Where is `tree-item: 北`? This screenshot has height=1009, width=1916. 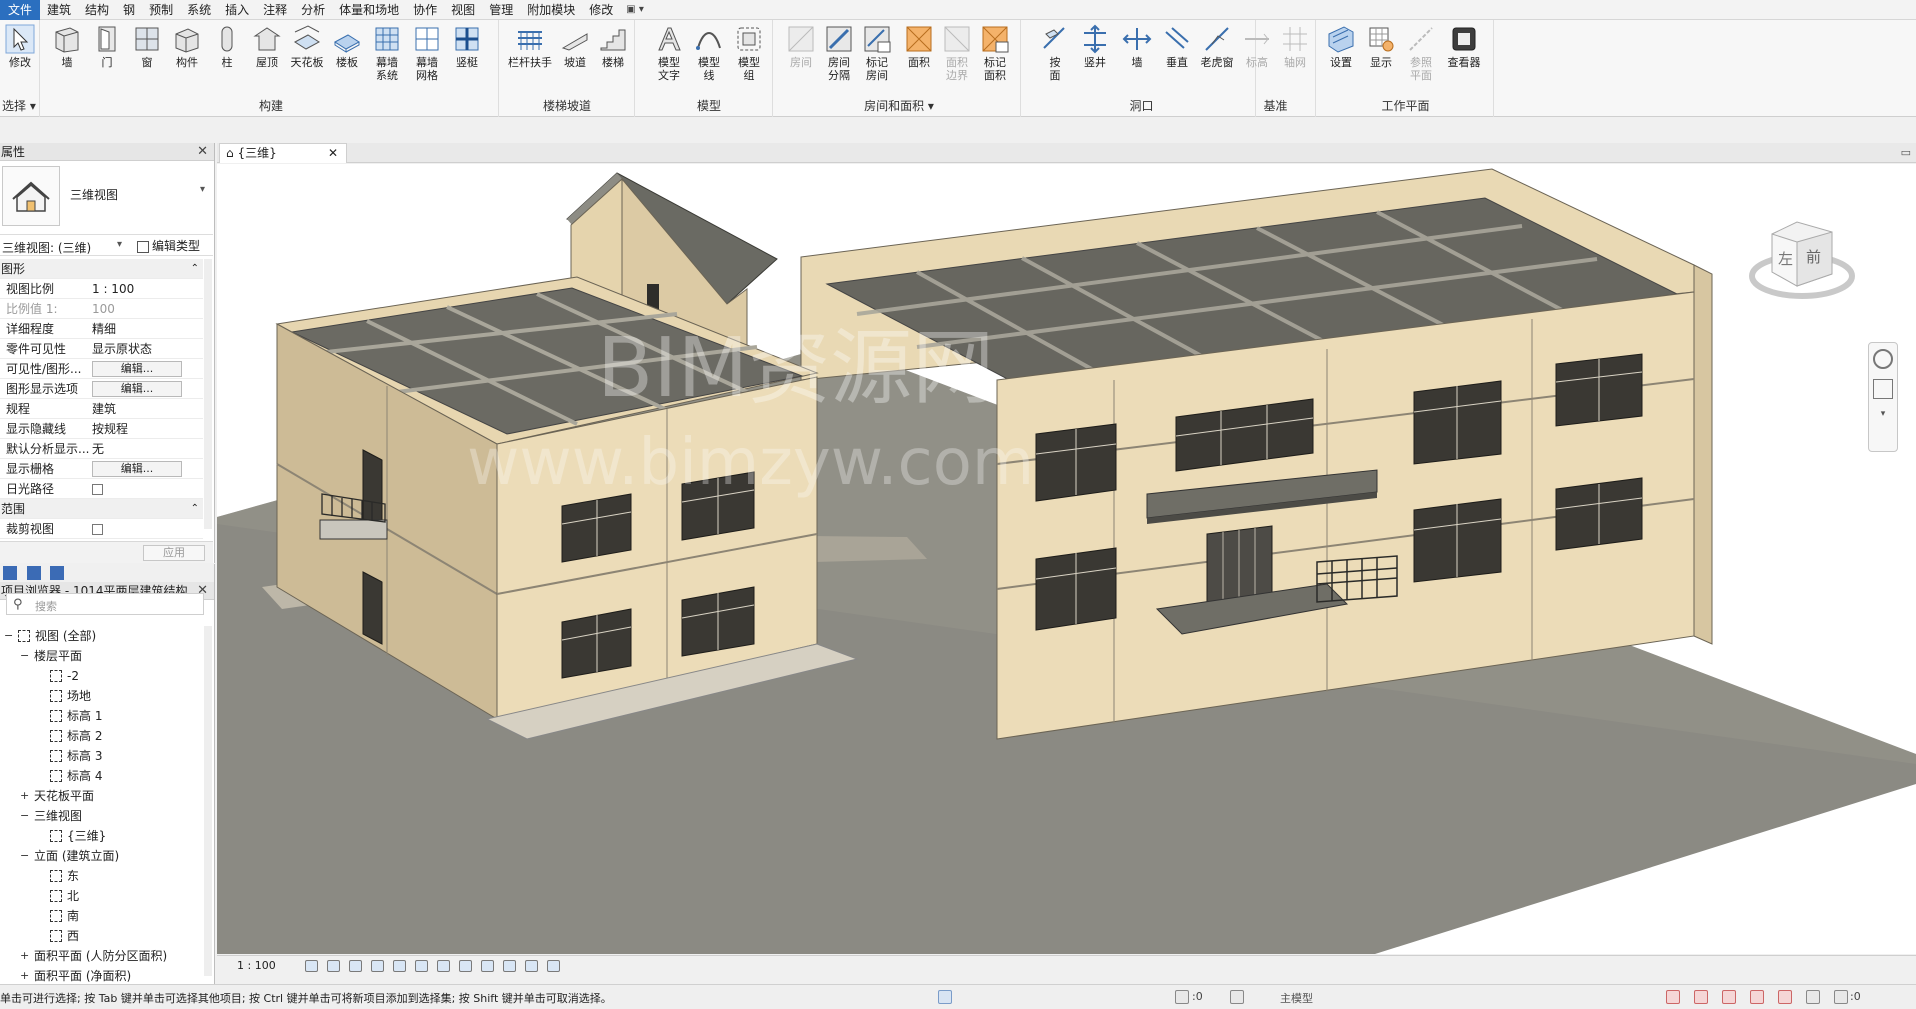
tree-item: 北 is located at coordinates (102, 896).